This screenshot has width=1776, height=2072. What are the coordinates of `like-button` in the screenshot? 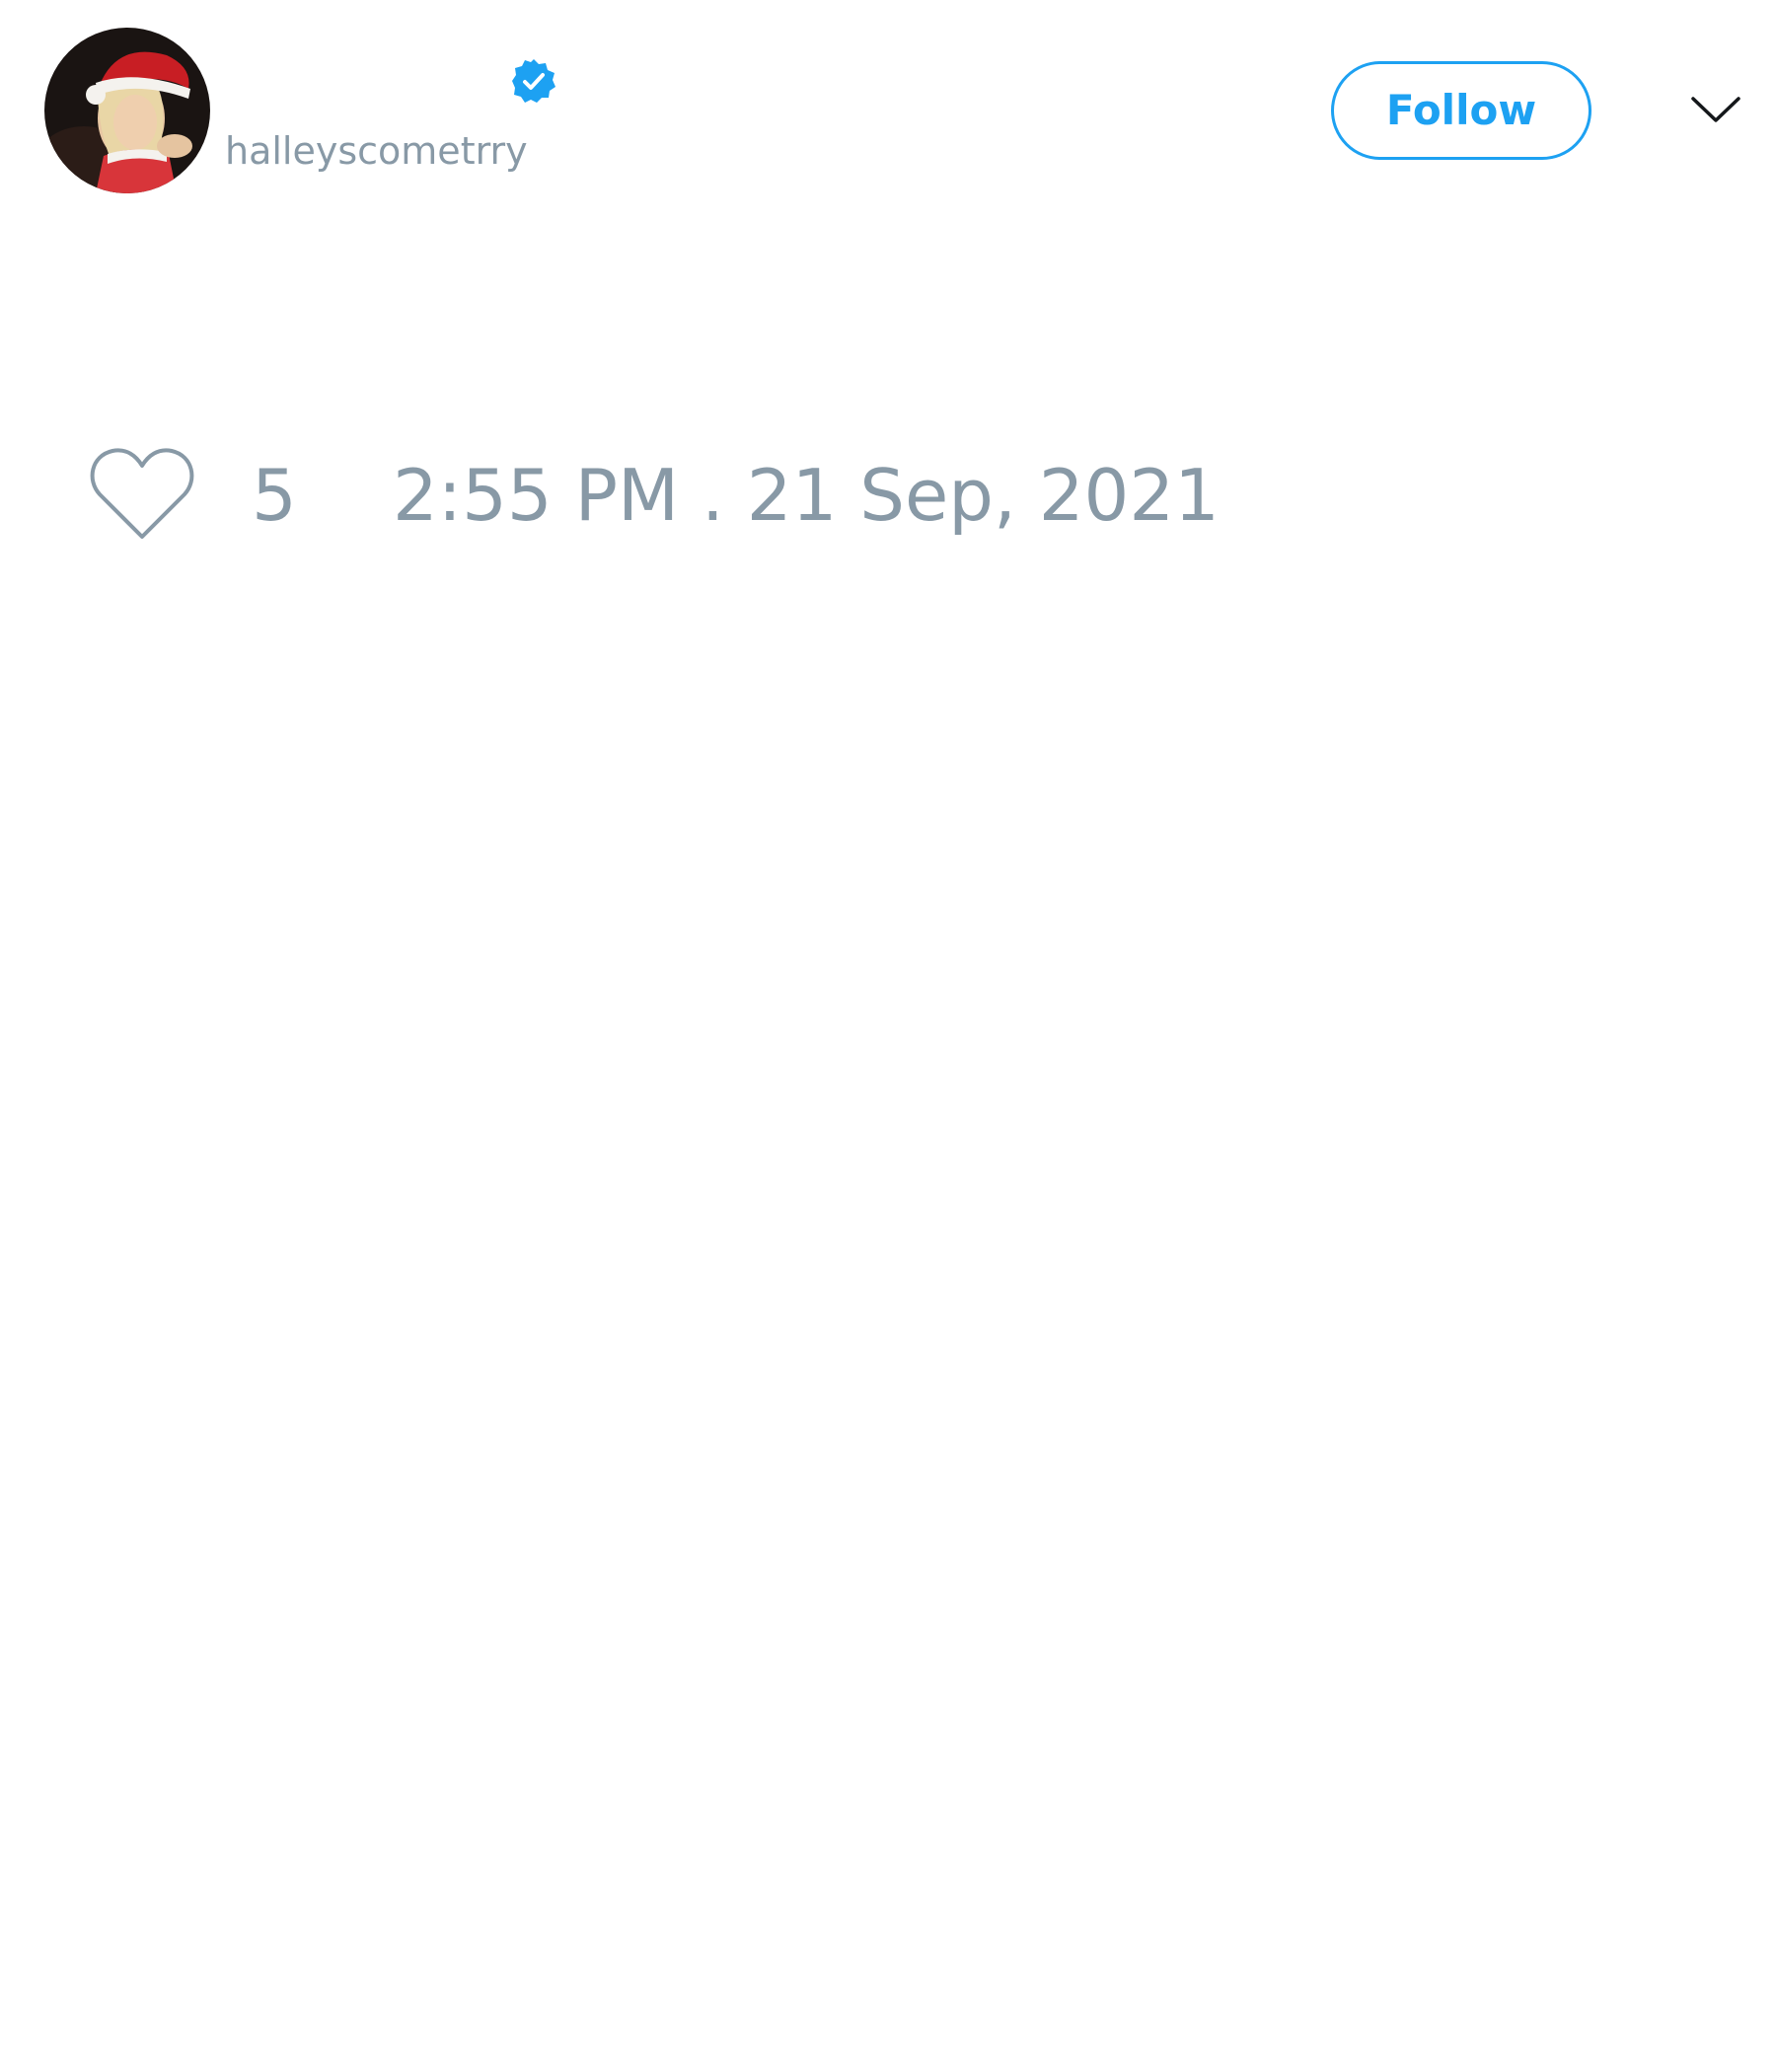 It's located at (142, 494).